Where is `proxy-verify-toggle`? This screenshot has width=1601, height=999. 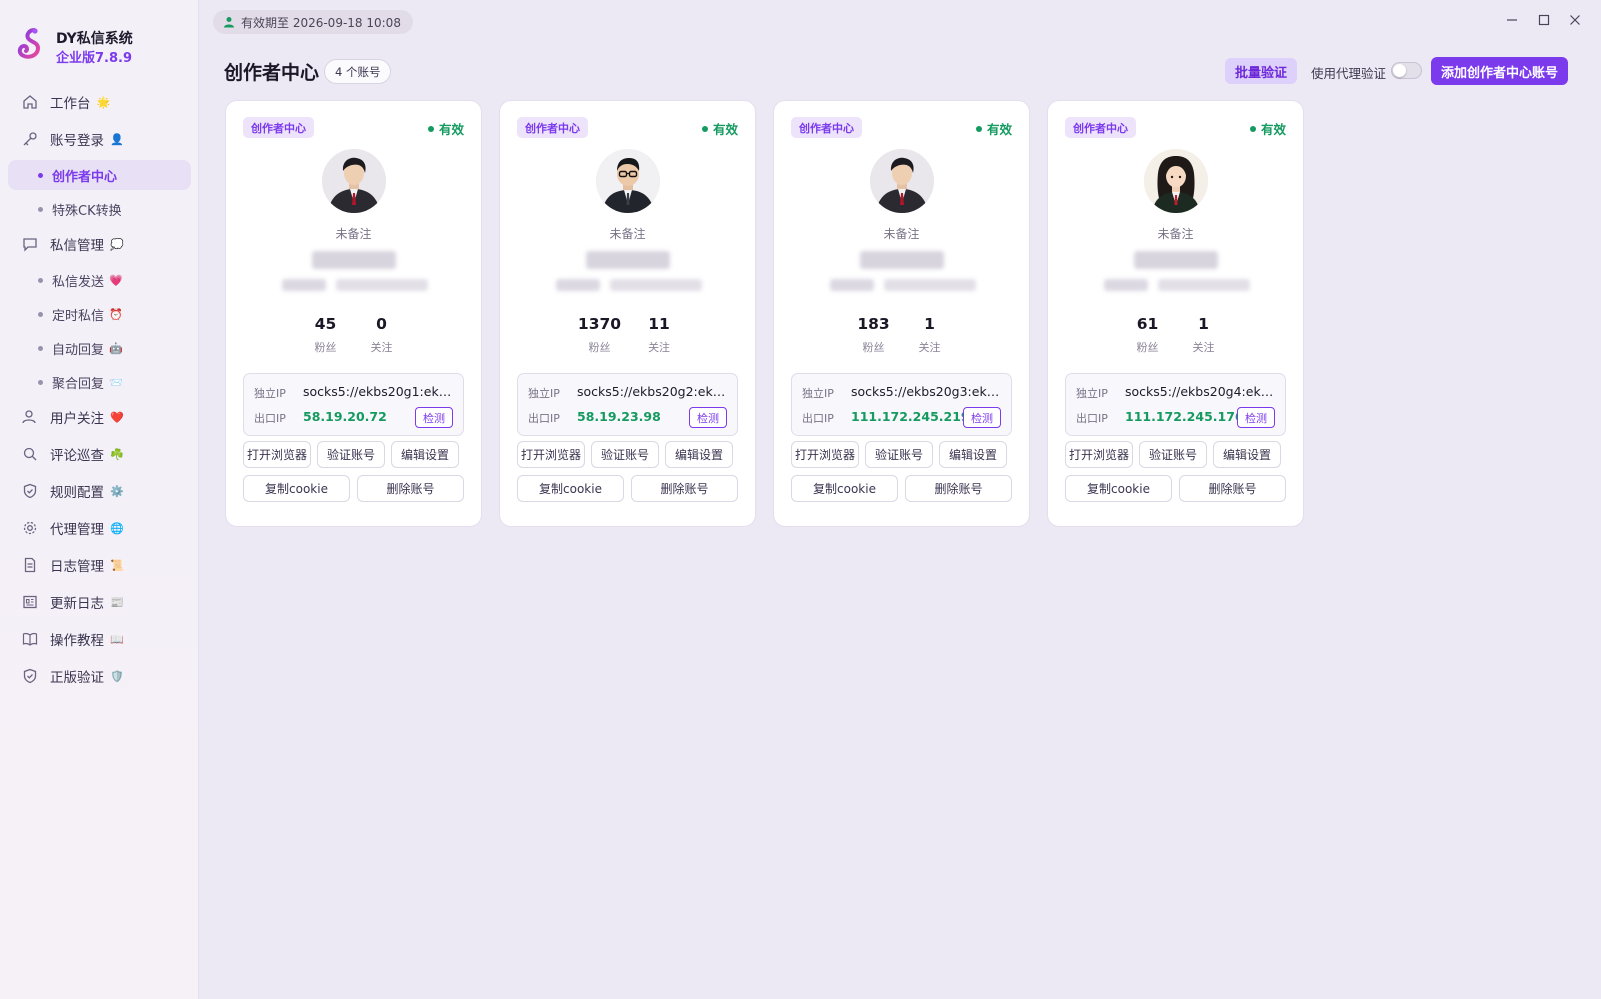
proxy-verify-toggle is located at coordinates (1406, 70).